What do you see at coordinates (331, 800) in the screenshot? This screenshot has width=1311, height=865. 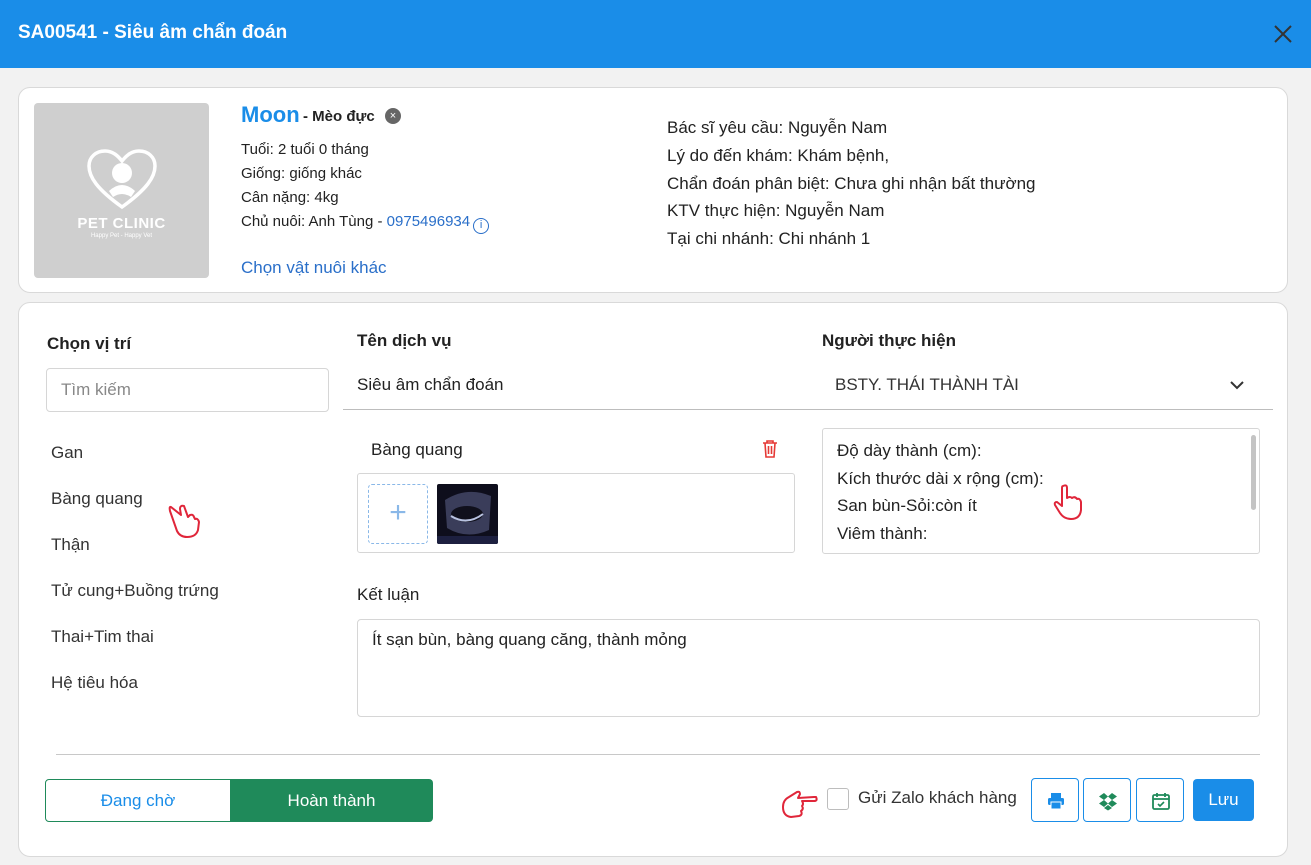 I see `done-button: Hoàn thành` at bounding box center [331, 800].